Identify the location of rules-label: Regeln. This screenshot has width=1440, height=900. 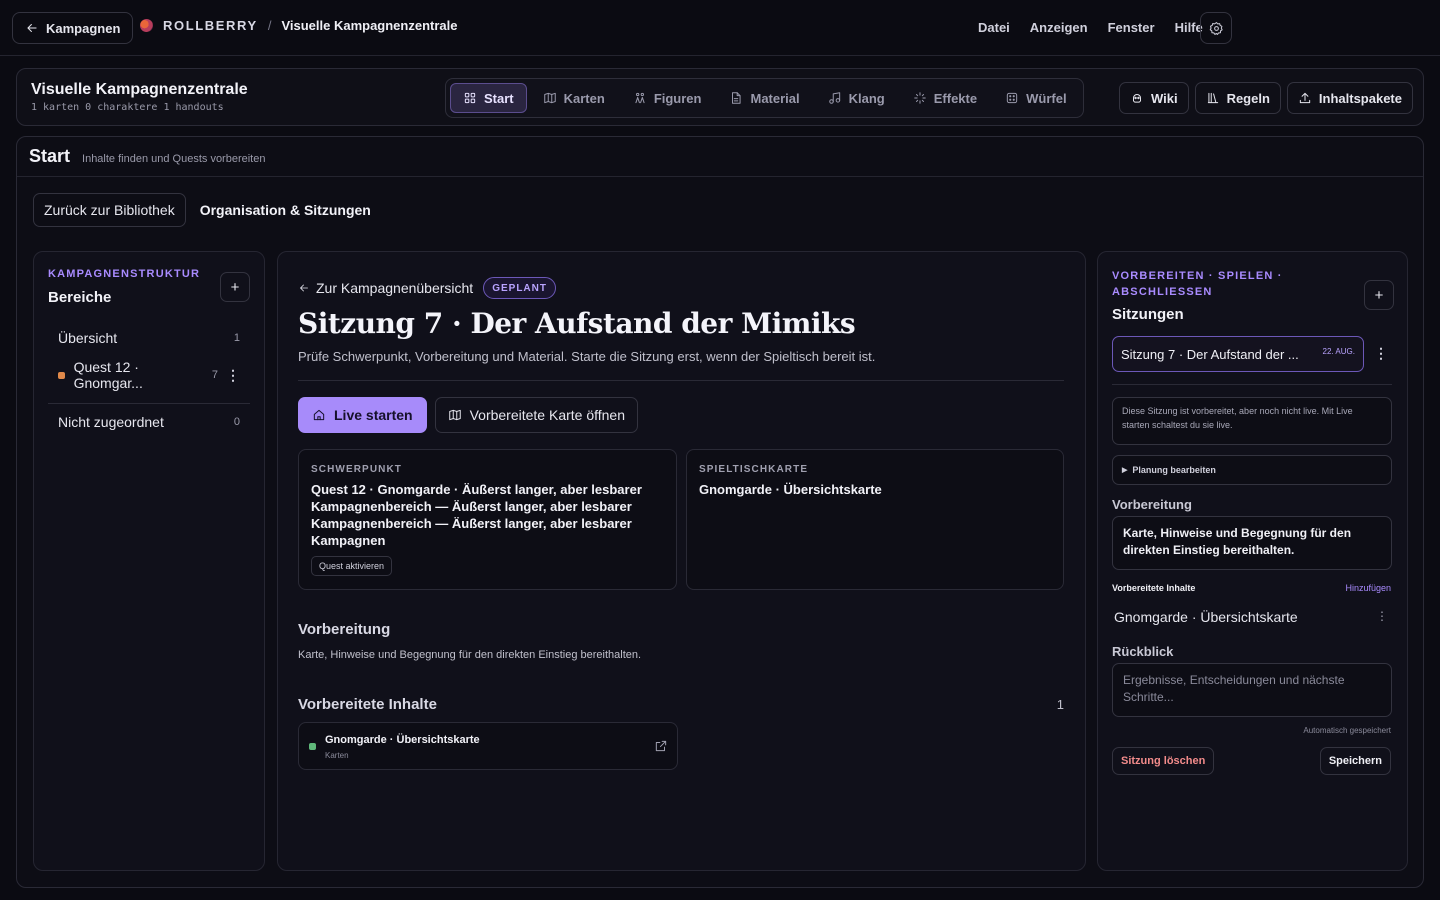
(1248, 98).